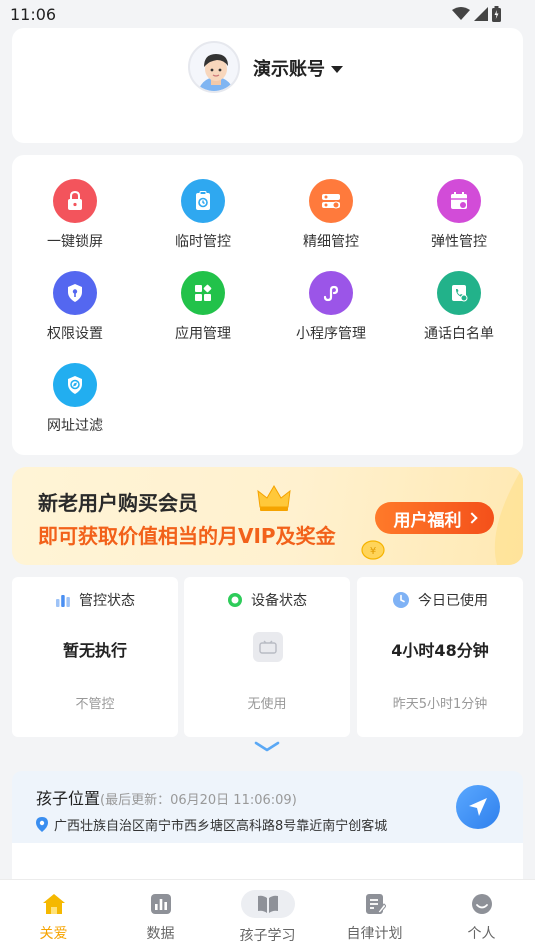 This screenshot has width=535, height=951. I want to click on calendar-icon, so click(459, 201).